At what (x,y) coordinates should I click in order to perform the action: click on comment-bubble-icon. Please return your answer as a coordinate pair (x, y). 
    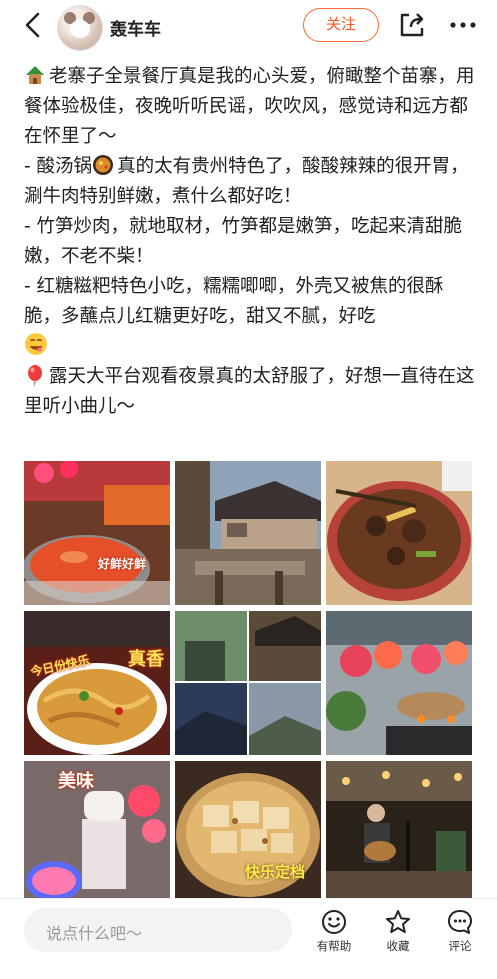
    Looking at the image, I should click on (460, 922).